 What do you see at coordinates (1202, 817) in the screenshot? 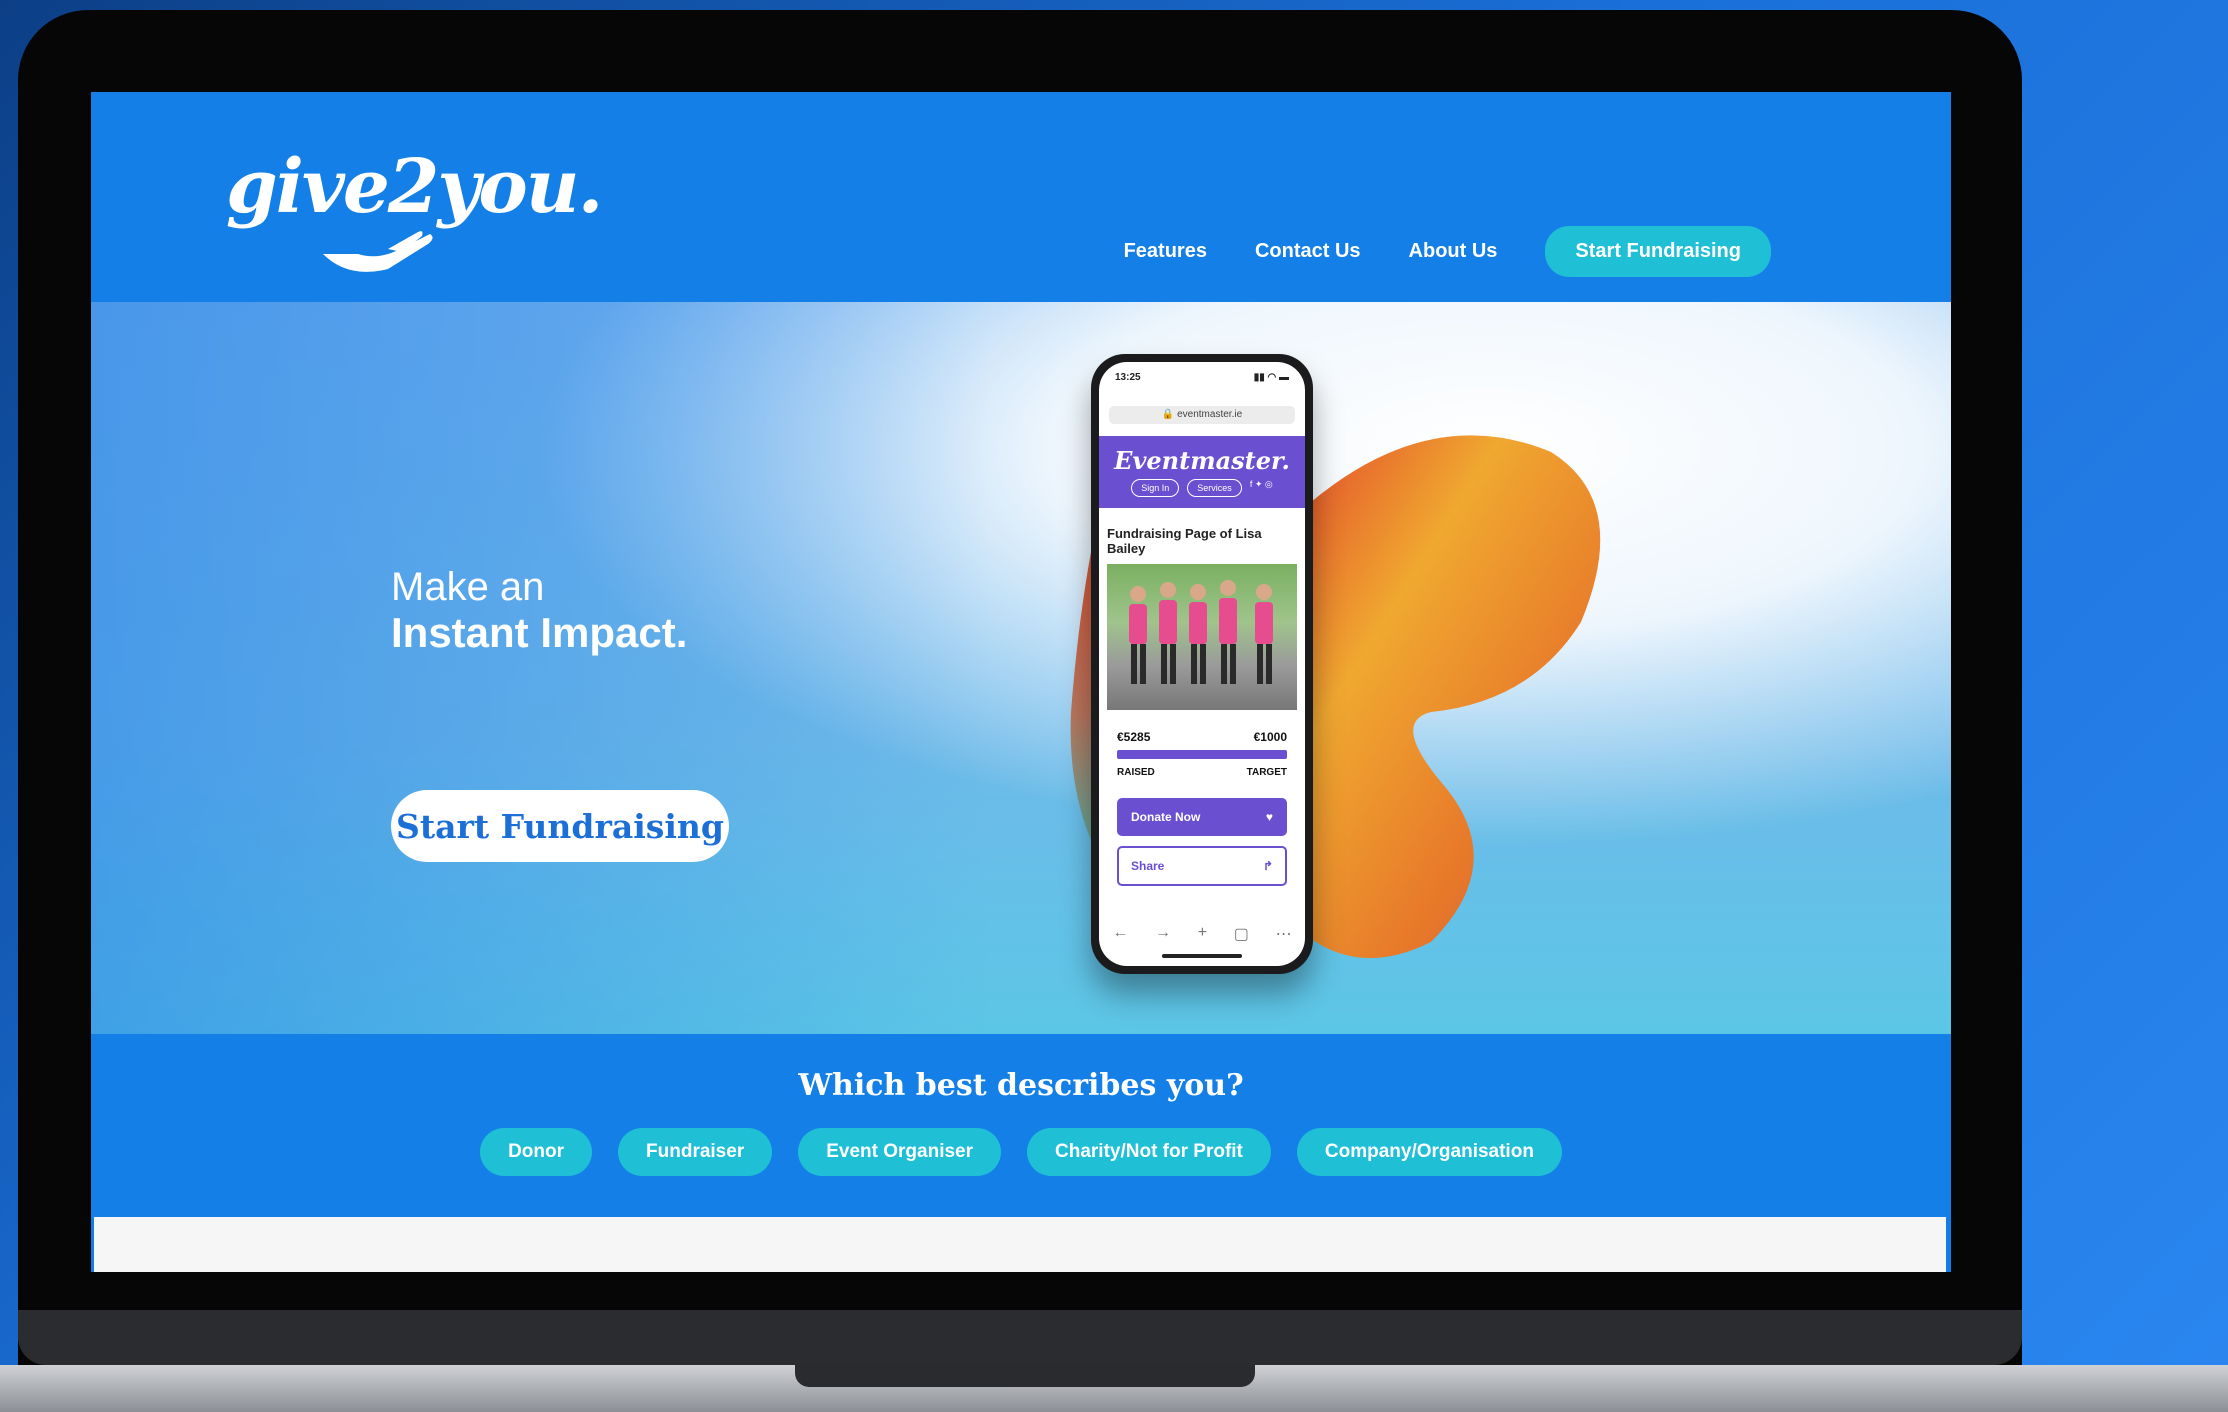
I see `phone-donate-button: Donate Now ♥` at bounding box center [1202, 817].